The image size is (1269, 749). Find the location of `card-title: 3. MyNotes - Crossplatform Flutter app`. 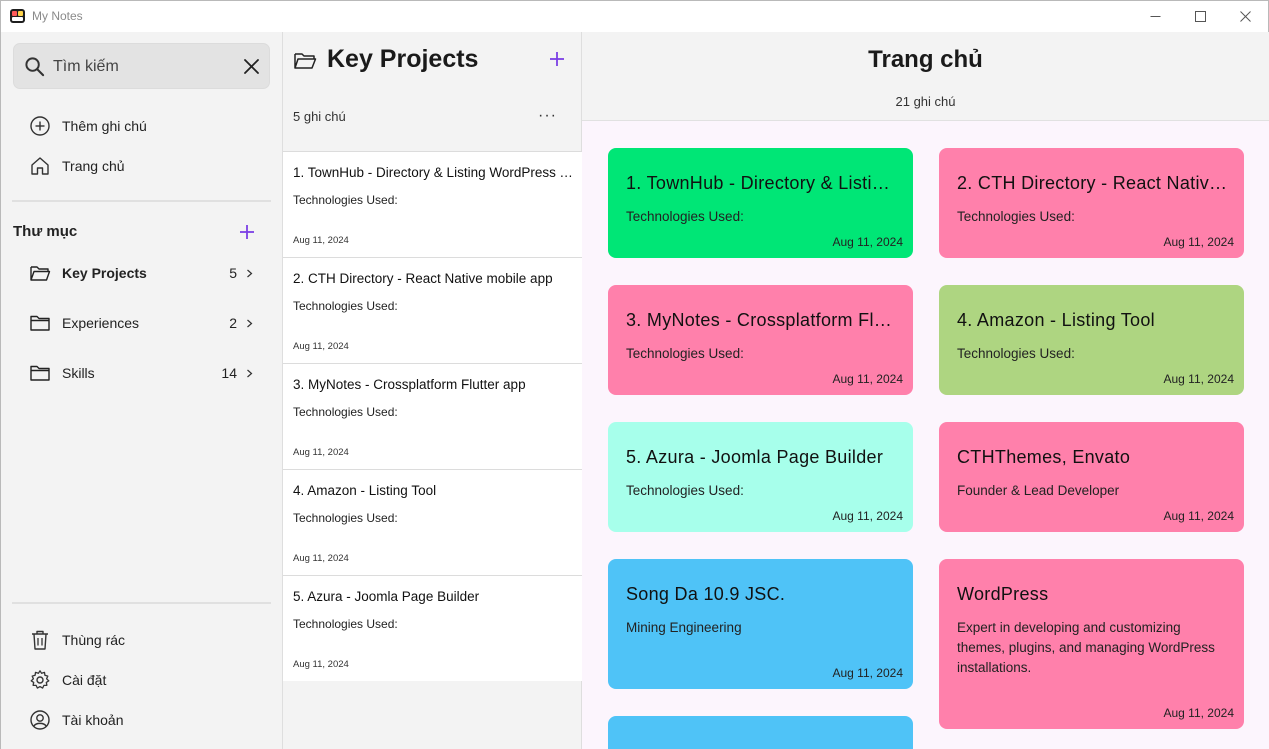

card-title: 3. MyNotes - Crossplatform Flutter app is located at coordinates (762, 320).